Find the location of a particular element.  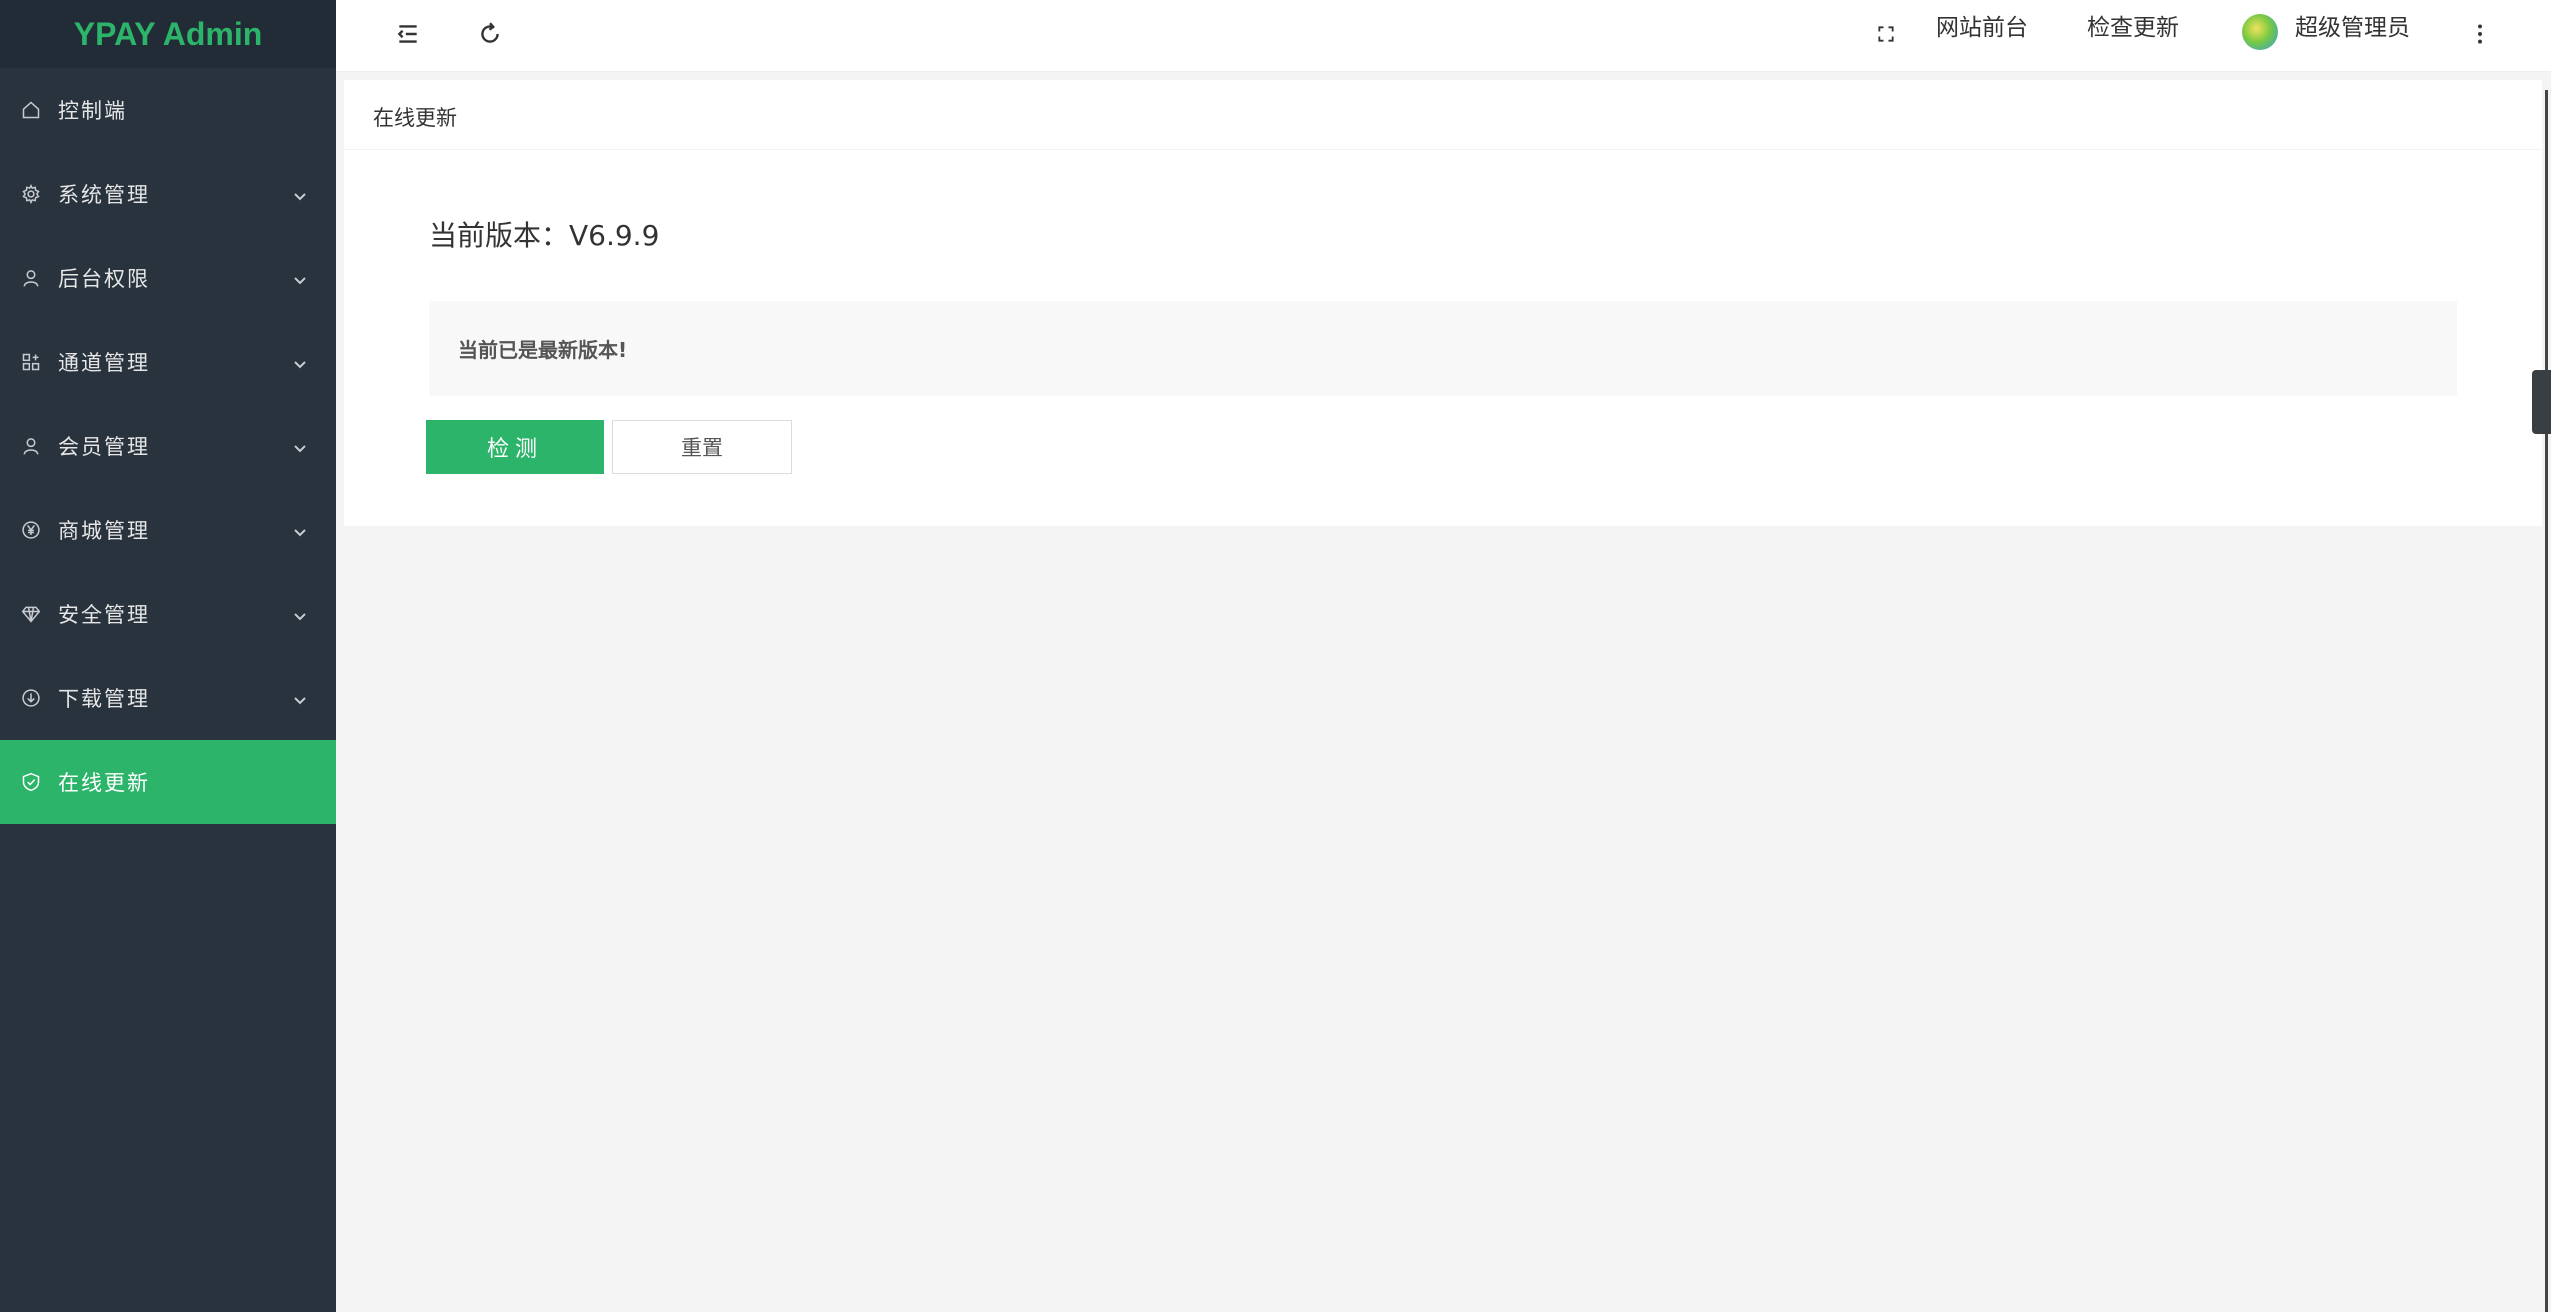

sidebar-item-members: 会员管理 is located at coordinates (168, 446).